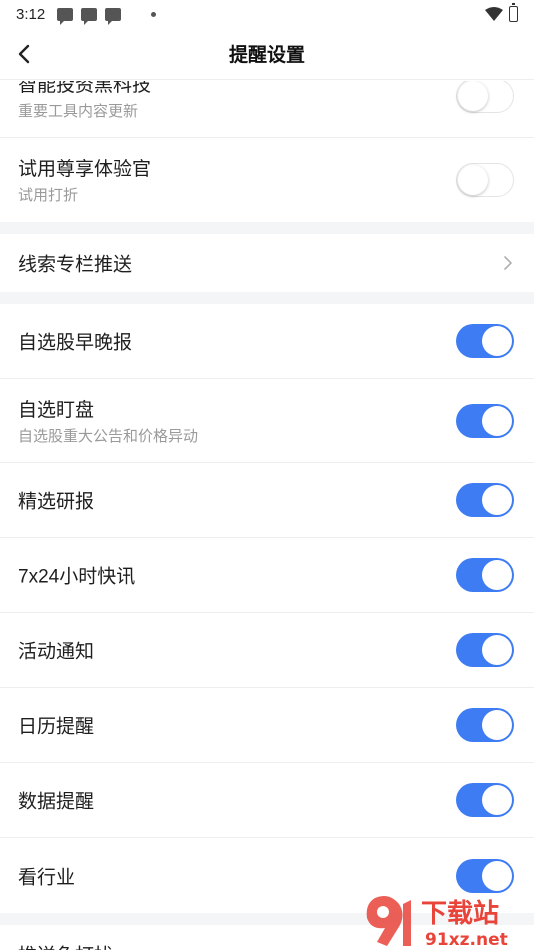 Image resolution: width=534 pixels, height=950 pixels. Describe the element at coordinates (85, 169) in the screenshot. I see `setting-label: 试用尊享体验官` at that location.